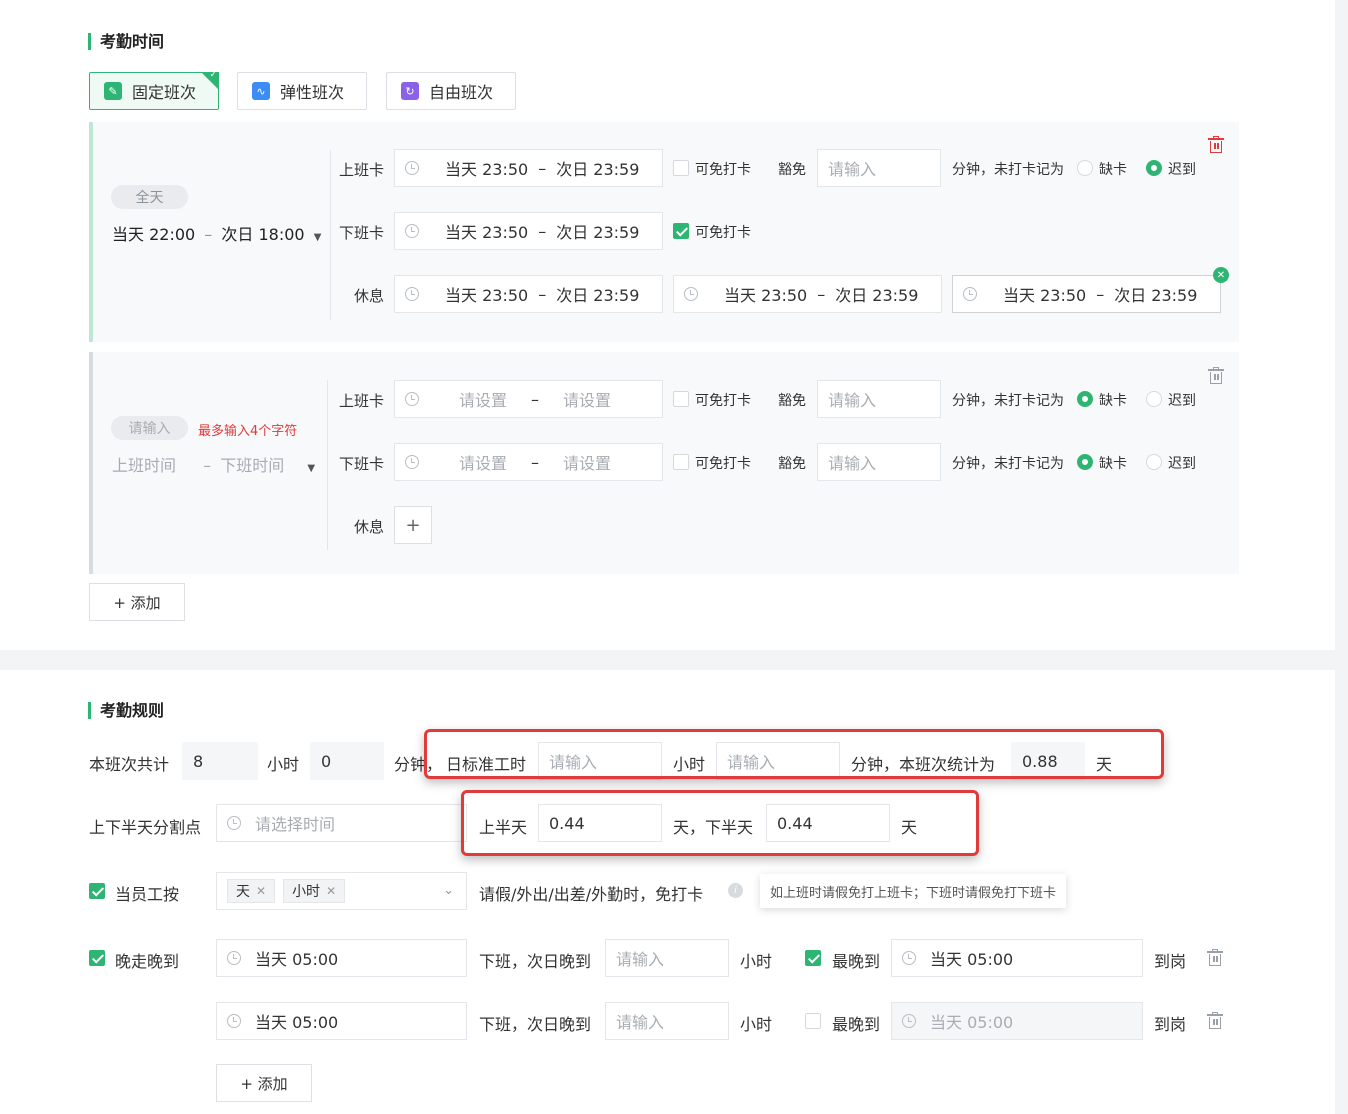  What do you see at coordinates (794, 754) in the screenshot?
I see `highlight-box-std-hours` at bounding box center [794, 754].